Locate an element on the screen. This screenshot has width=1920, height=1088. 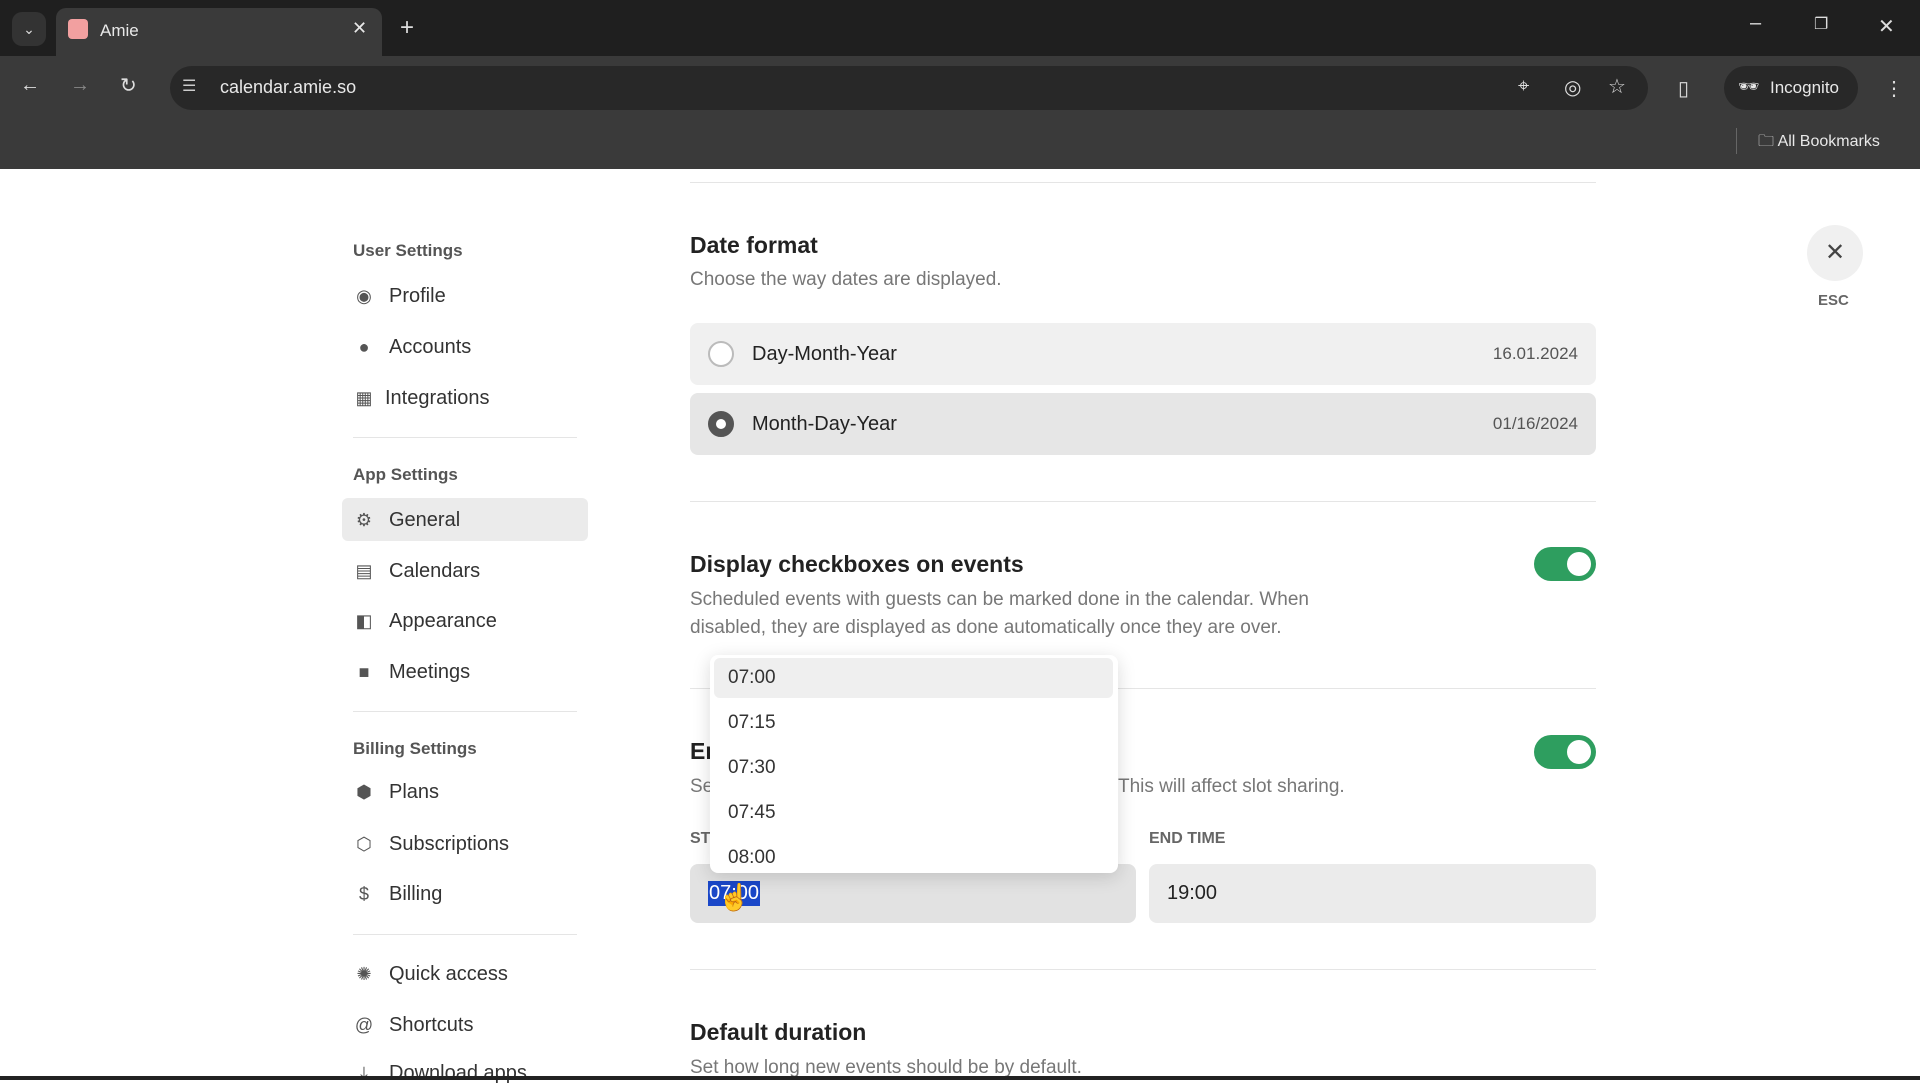
radio-button is located at coordinates (721, 354).